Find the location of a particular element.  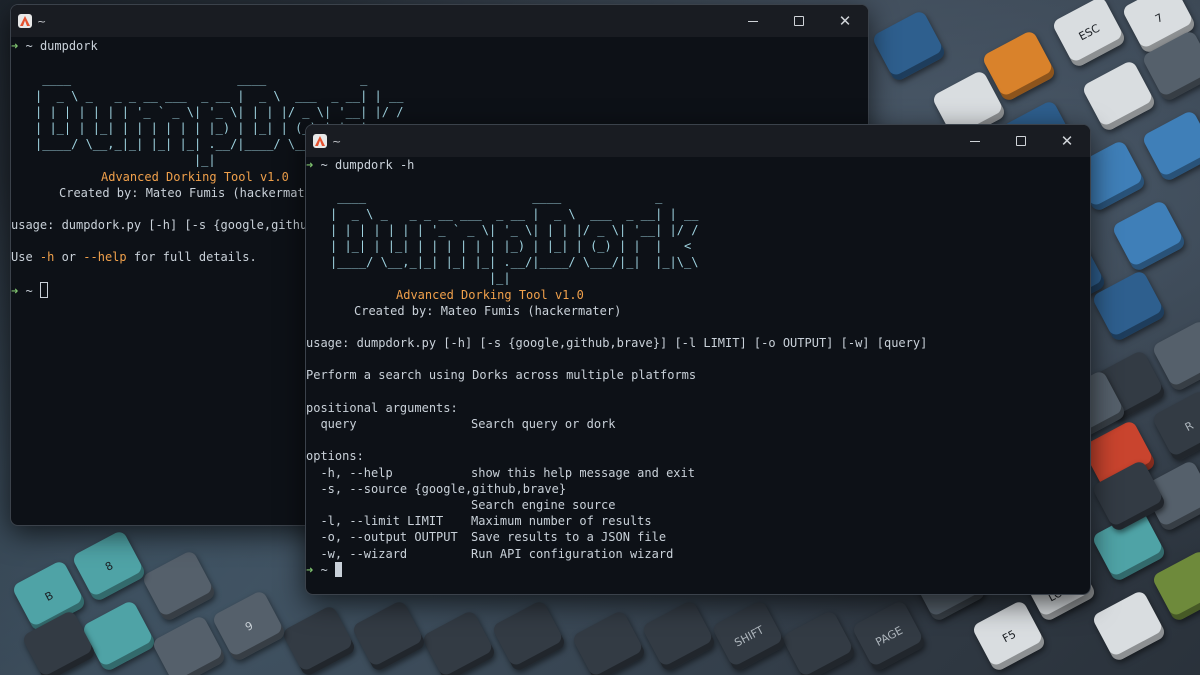

arg-row: query Search query or dork is located at coordinates (461, 424).